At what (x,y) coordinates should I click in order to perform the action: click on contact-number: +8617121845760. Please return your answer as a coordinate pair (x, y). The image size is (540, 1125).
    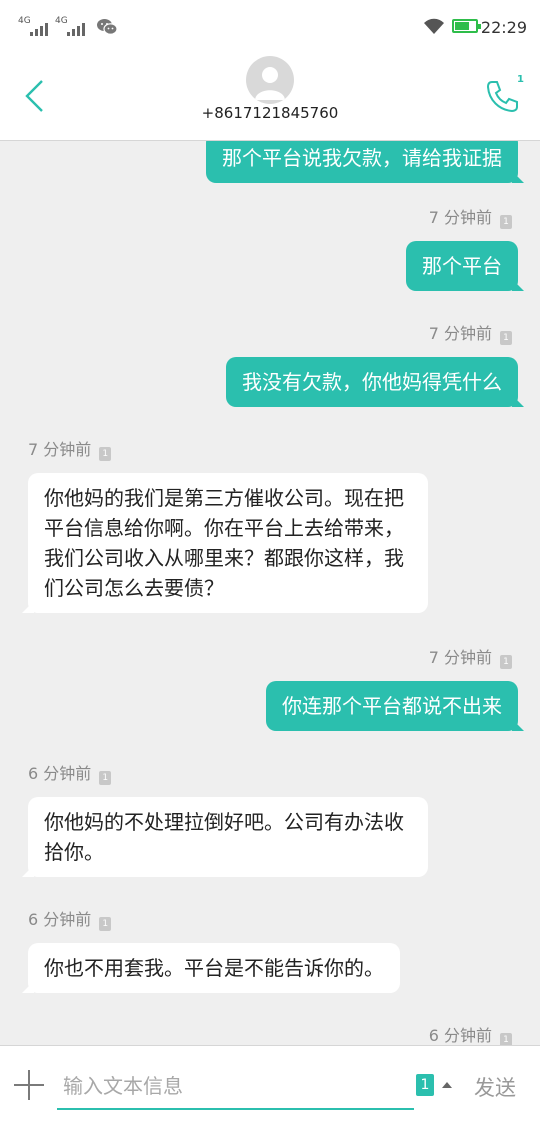
    Looking at the image, I should click on (270, 113).